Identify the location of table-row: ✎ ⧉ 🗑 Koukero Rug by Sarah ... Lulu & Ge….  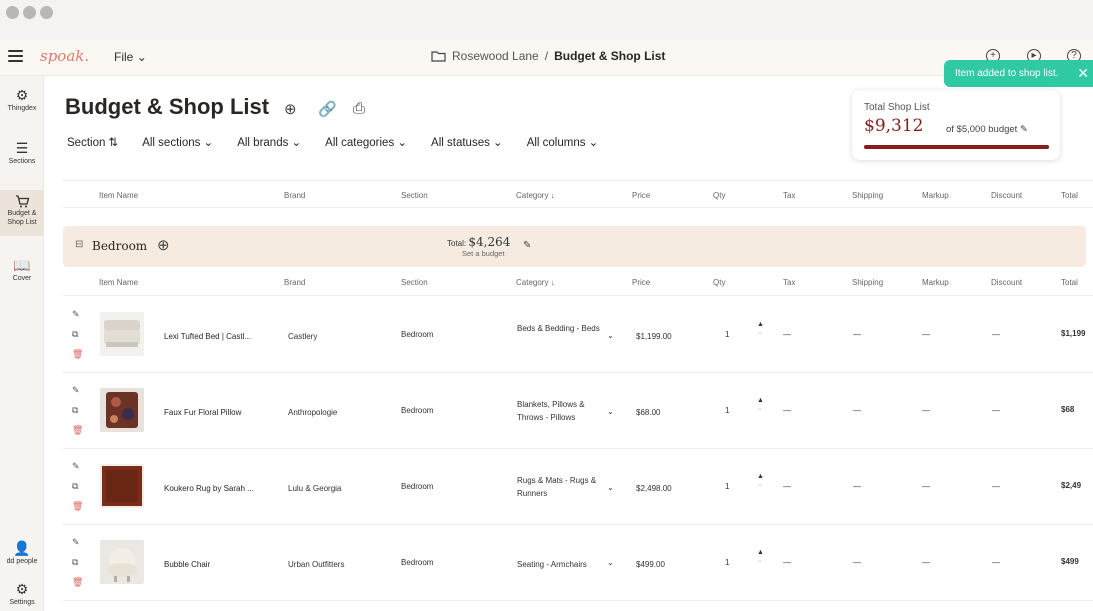
(578, 487).